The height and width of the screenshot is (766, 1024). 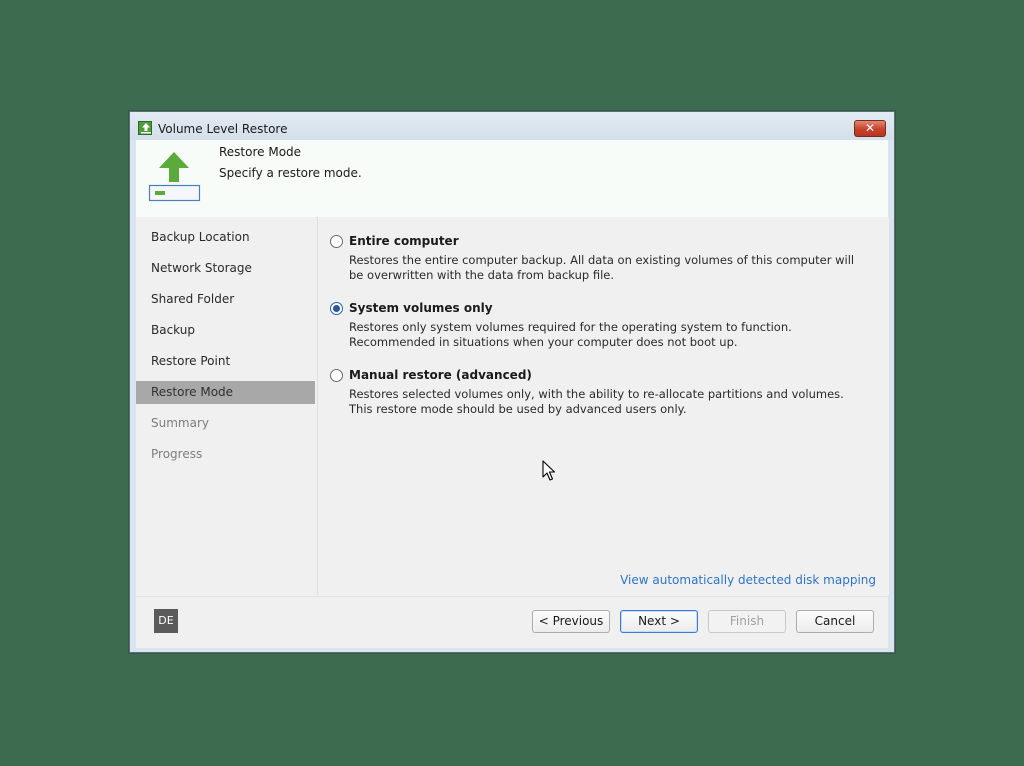 What do you see at coordinates (223, 129) in the screenshot?
I see `window-title: Volume Level Restore` at bounding box center [223, 129].